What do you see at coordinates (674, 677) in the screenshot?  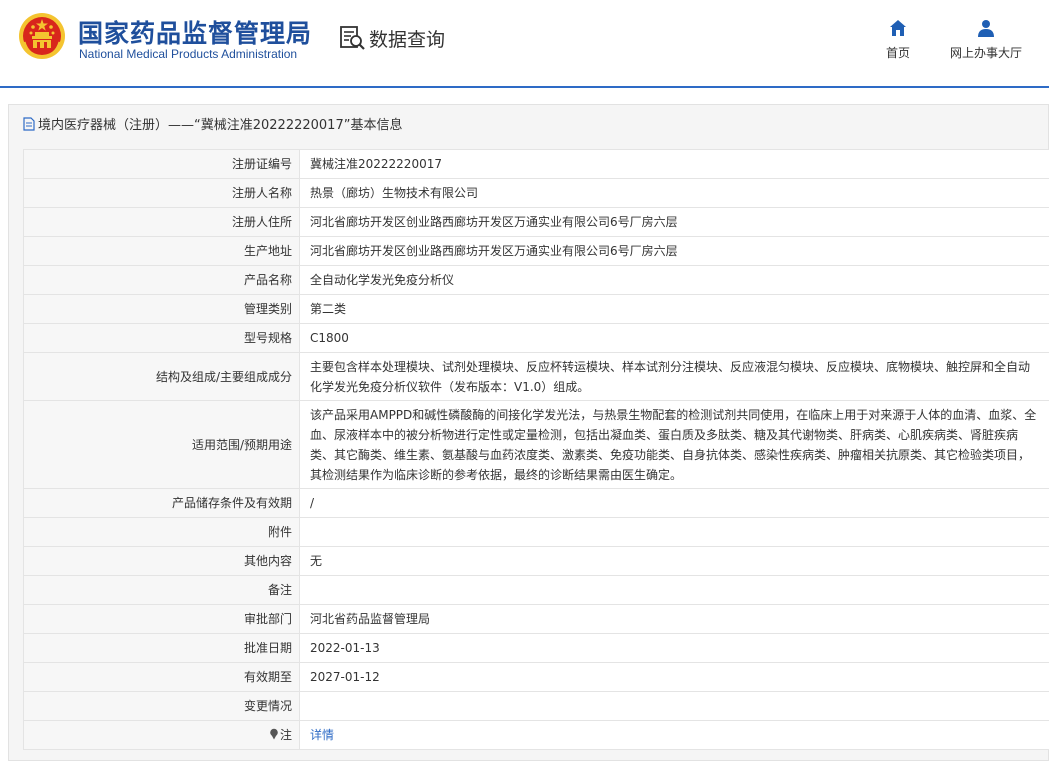 I see `row-value: 2027-01-12` at bounding box center [674, 677].